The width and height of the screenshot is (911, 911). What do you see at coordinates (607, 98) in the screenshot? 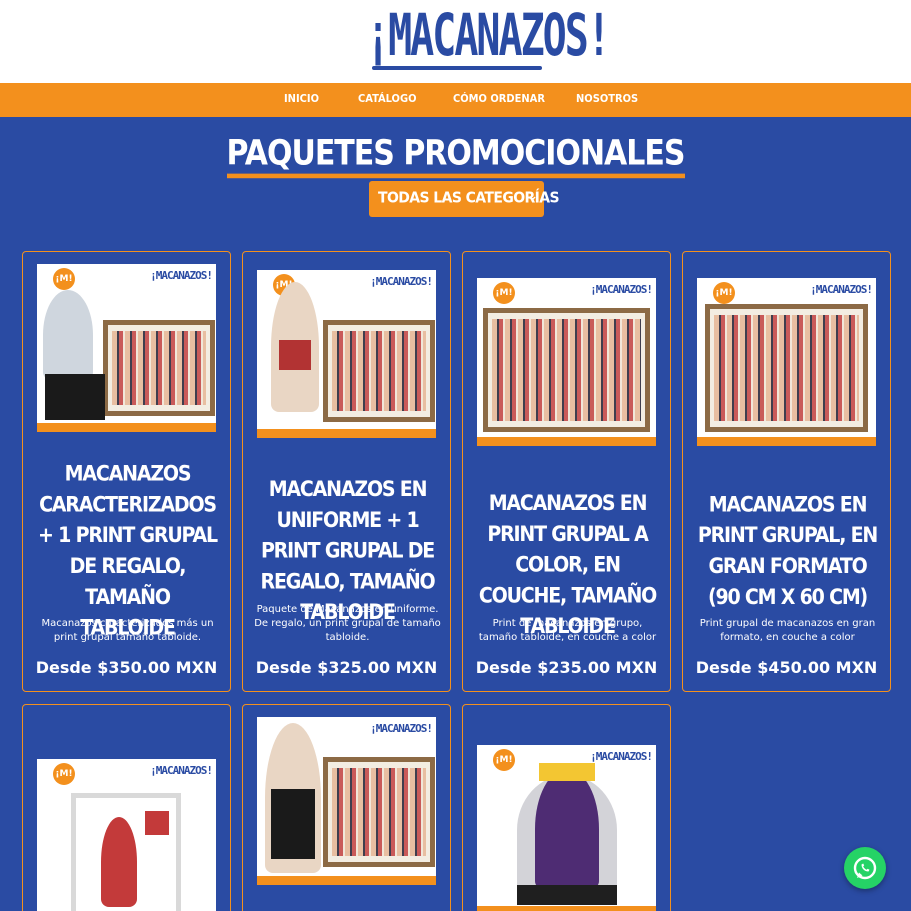
I see `nav-item-nosotros: NOSOTROS` at bounding box center [607, 98].